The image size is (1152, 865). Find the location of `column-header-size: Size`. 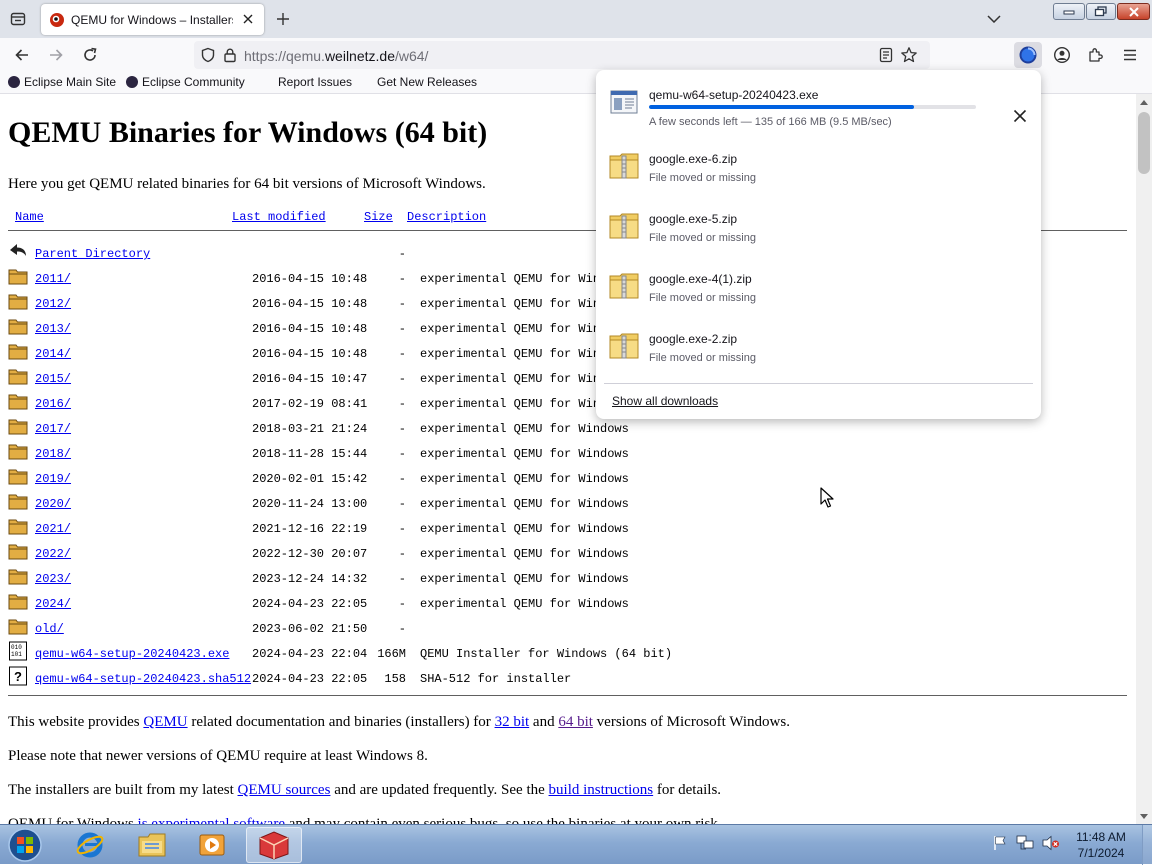

column-header-size: Size is located at coordinates (378, 217).